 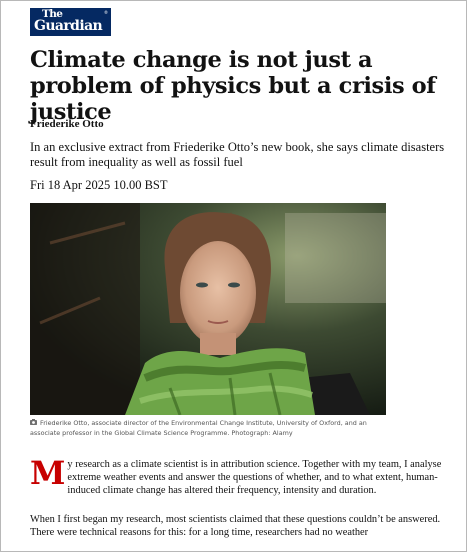 I want to click on article-dateline: Fri 18 Apr 2025 10.00 BST, so click(x=99, y=185).